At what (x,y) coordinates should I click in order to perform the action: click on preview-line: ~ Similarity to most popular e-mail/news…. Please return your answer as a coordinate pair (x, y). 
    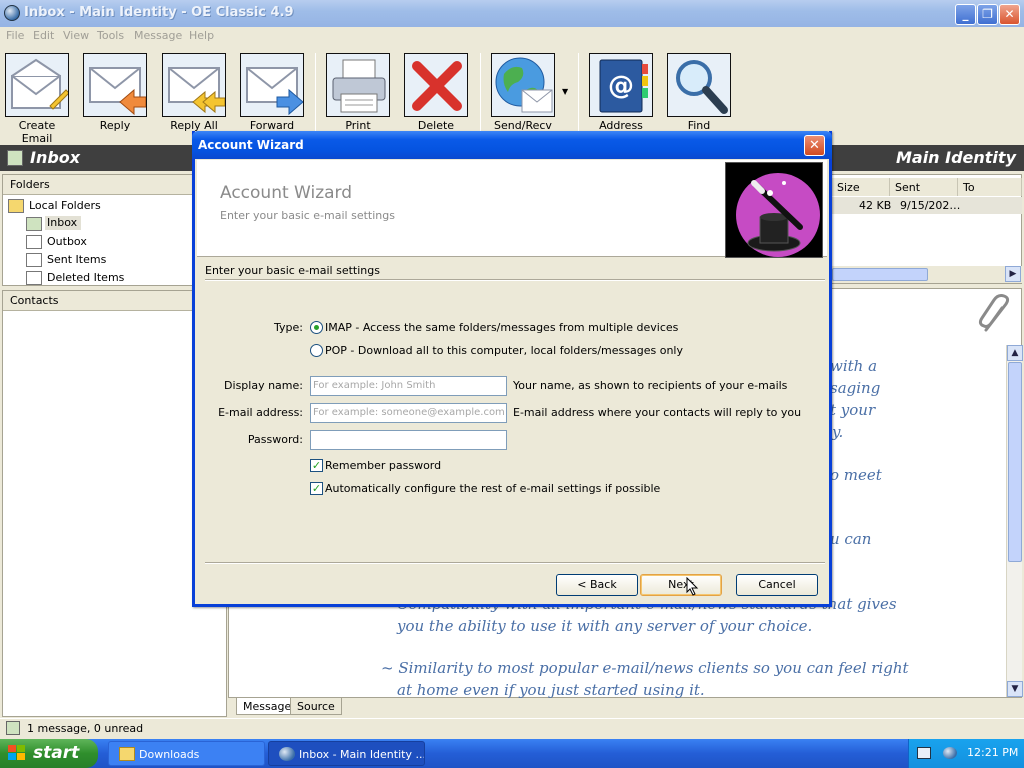
    Looking at the image, I should click on (645, 668).